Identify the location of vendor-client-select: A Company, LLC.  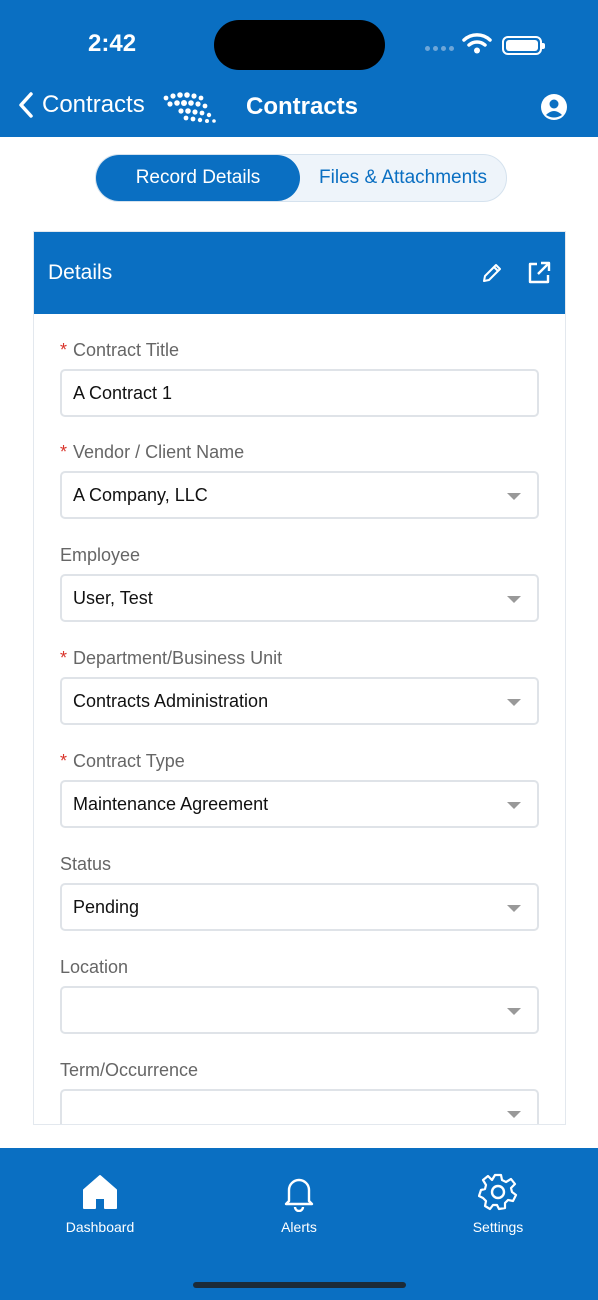
(299, 495).